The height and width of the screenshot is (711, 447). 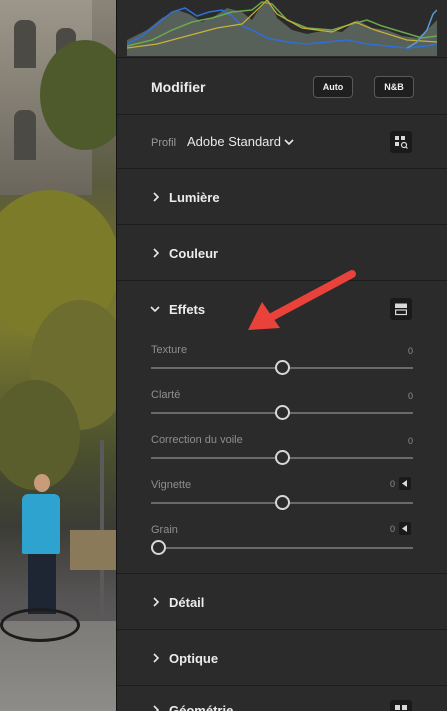 What do you see at coordinates (169, 350) in the screenshot?
I see `slider-label: Texture` at bounding box center [169, 350].